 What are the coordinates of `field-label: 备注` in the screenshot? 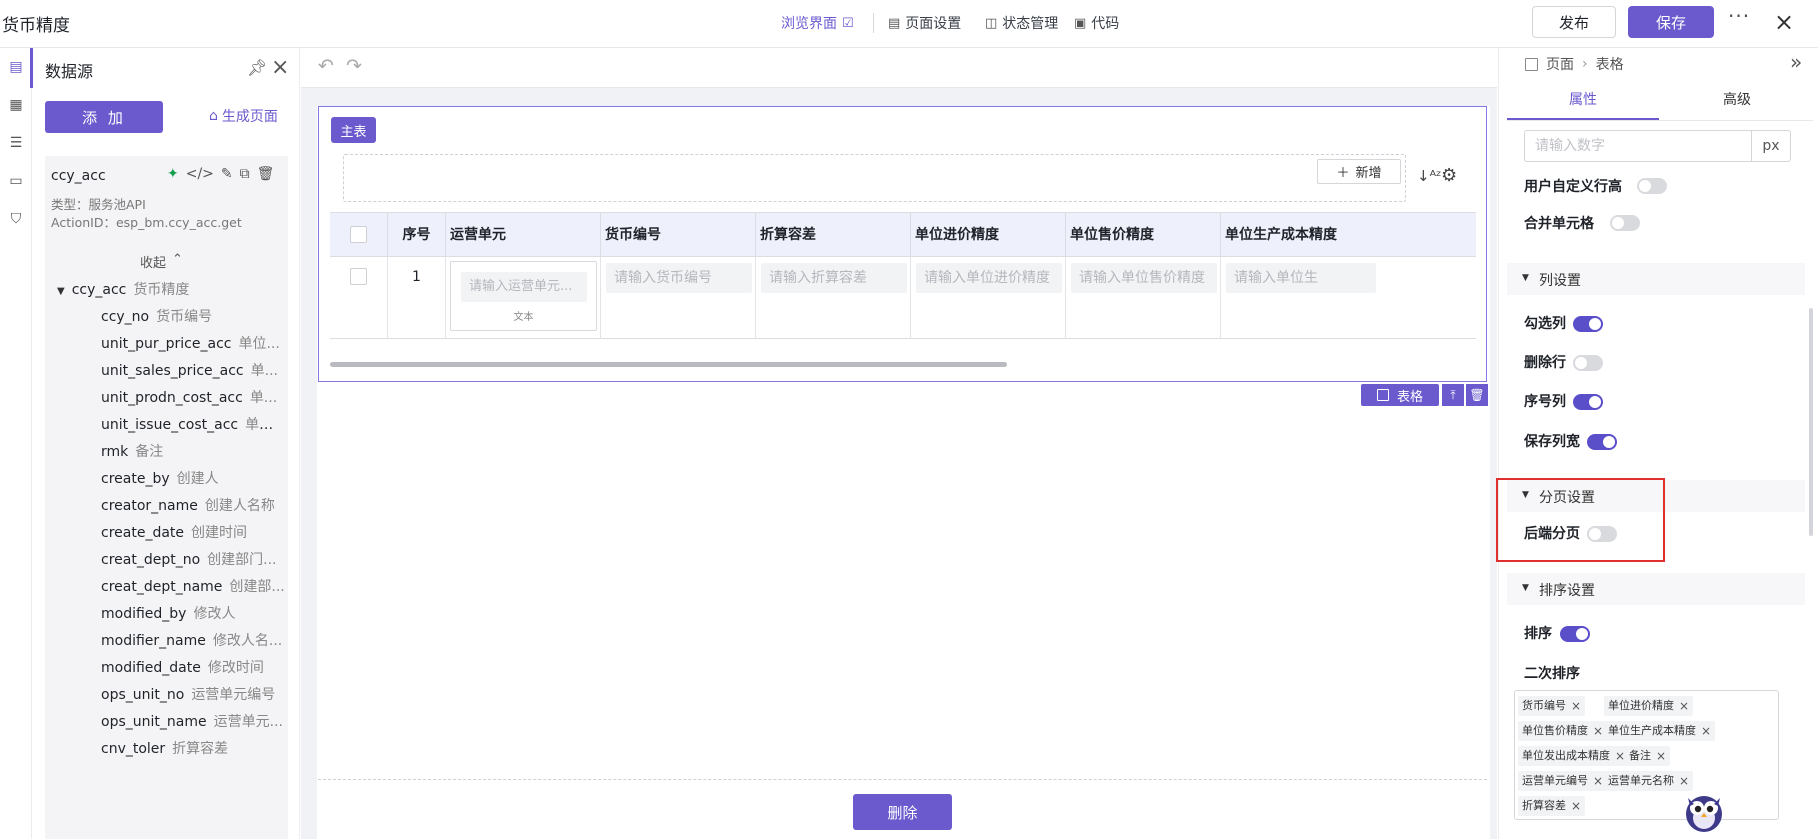 It's located at (149, 452).